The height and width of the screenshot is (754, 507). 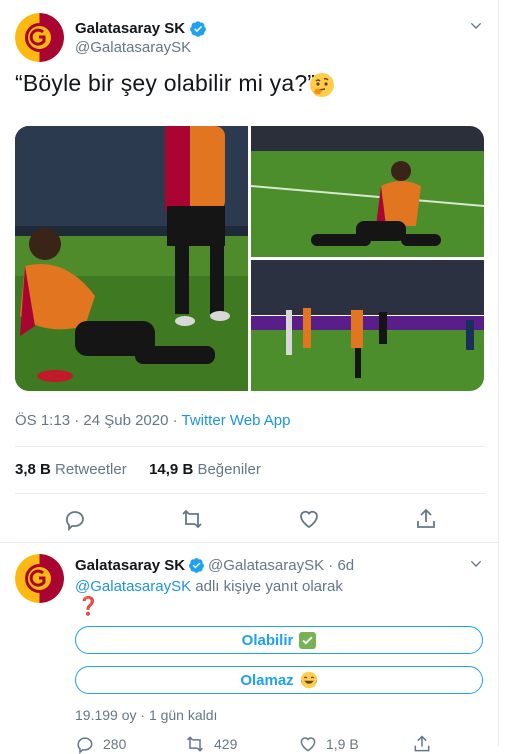 I want to click on poll-option-label: Olabilir, so click(x=267, y=640).